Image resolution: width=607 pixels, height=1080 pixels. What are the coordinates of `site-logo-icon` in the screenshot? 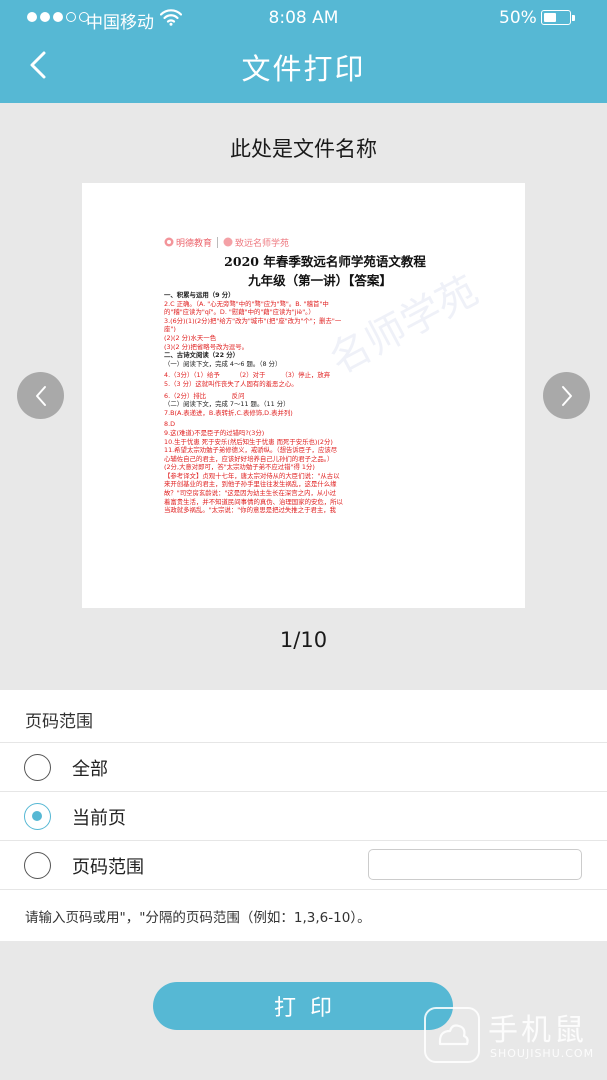 It's located at (452, 1035).